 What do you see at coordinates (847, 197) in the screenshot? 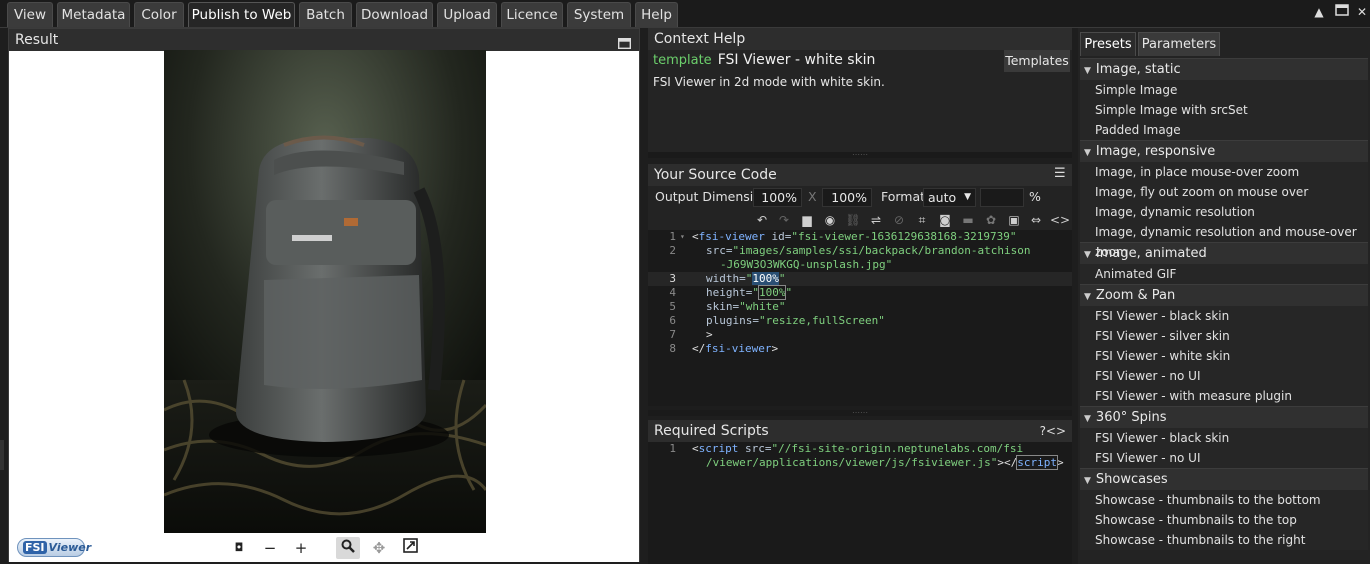
I see `height-input: 100%` at bounding box center [847, 197].